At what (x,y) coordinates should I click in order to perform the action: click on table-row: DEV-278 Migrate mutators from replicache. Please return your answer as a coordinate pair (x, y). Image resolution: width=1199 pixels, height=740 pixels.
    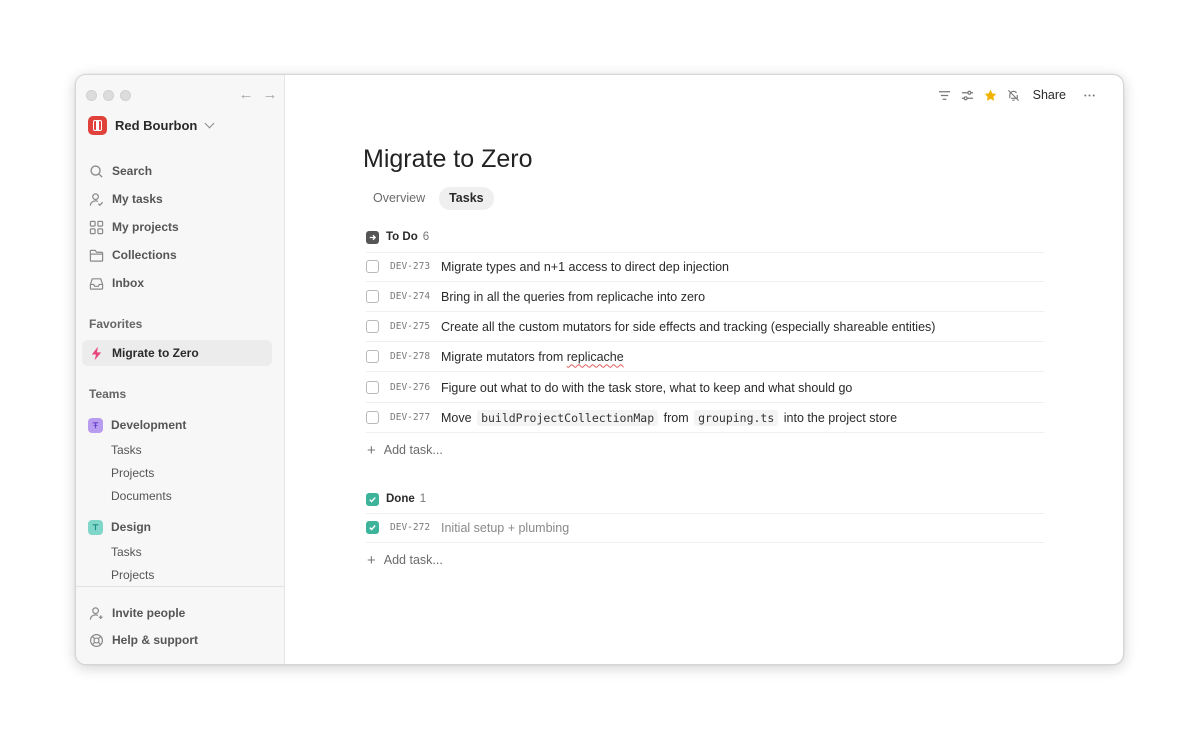
    Looking at the image, I should click on (705, 357).